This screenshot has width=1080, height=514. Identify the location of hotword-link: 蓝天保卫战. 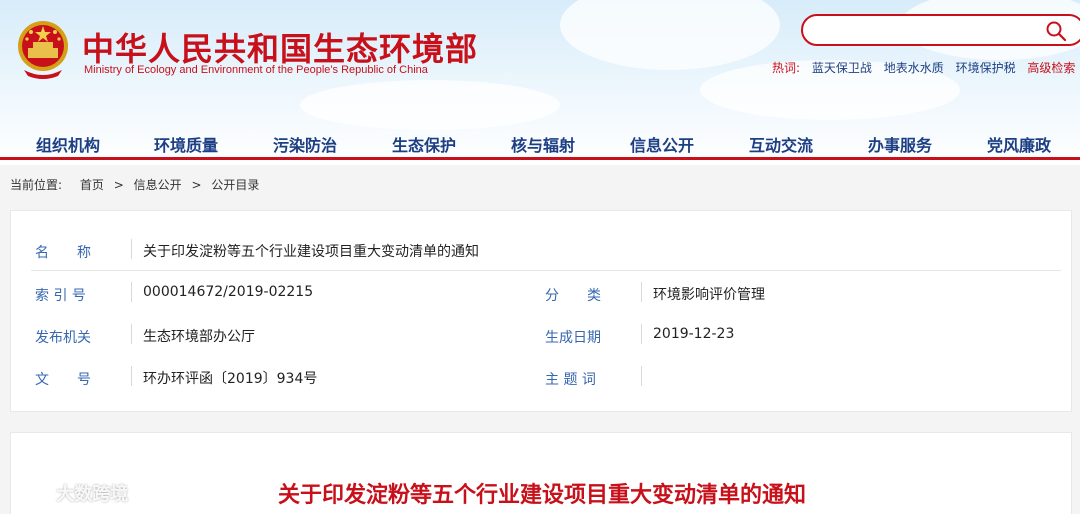
(842, 68).